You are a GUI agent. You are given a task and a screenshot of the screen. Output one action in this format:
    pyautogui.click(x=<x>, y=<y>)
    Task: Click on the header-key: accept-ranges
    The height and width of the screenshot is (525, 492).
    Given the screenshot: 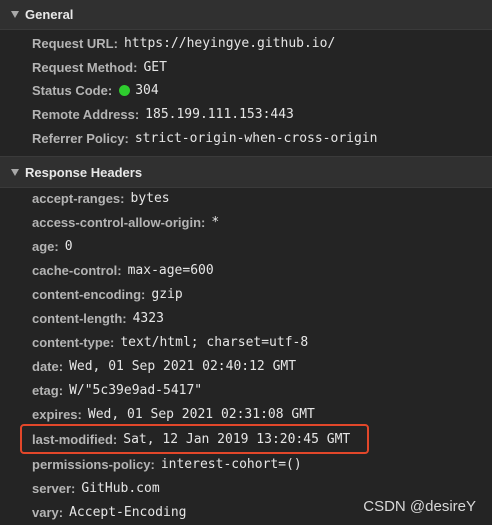 What is the action you would take?
    pyautogui.click(x=76, y=198)
    